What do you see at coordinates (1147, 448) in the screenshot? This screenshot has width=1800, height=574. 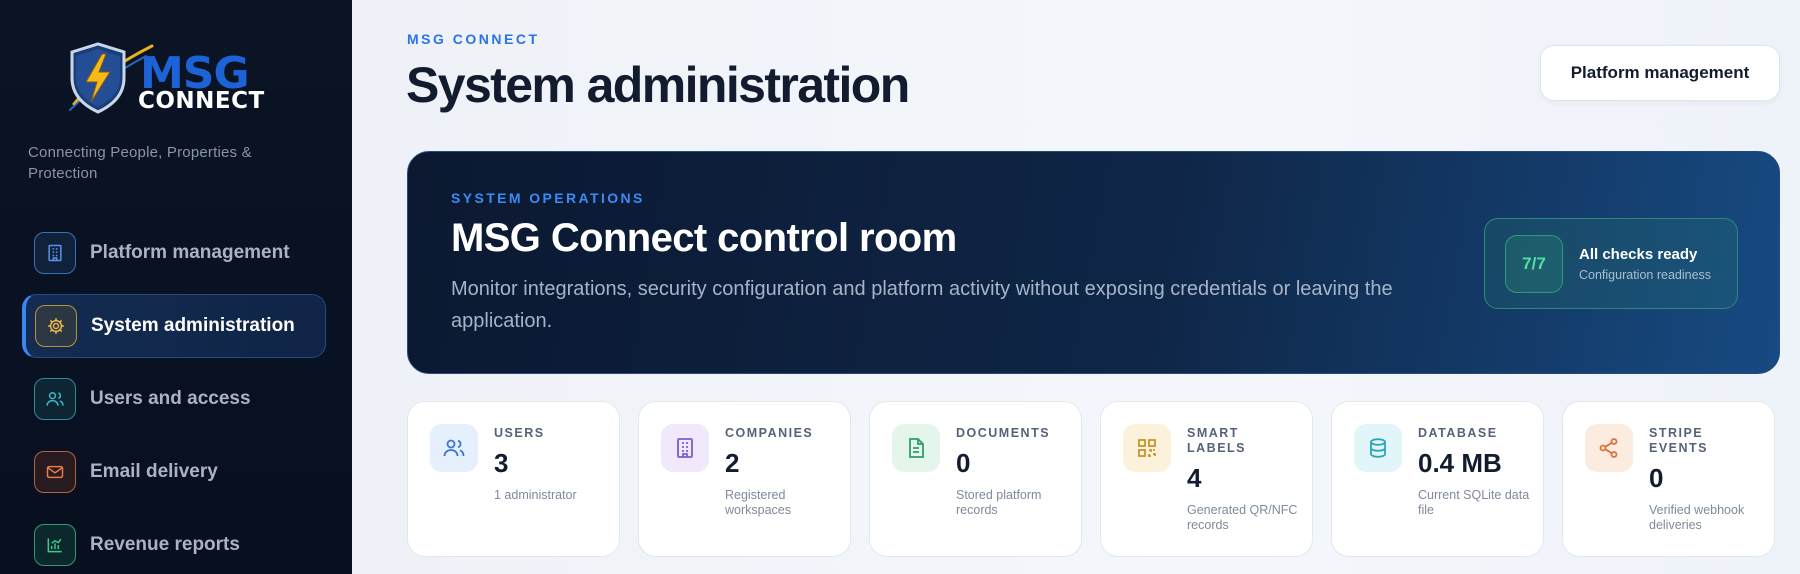 I see `qr-icon` at bounding box center [1147, 448].